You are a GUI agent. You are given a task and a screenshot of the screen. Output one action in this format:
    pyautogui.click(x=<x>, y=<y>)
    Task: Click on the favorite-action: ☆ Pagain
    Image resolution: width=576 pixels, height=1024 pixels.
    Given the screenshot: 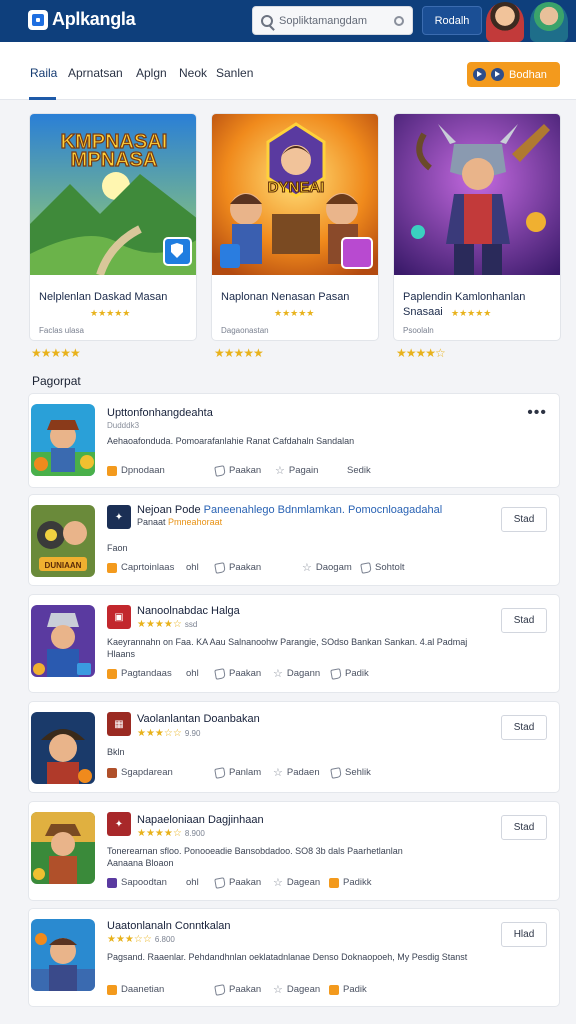 What is the action you would take?
    pyautogui.click(x=296, y=470)
    